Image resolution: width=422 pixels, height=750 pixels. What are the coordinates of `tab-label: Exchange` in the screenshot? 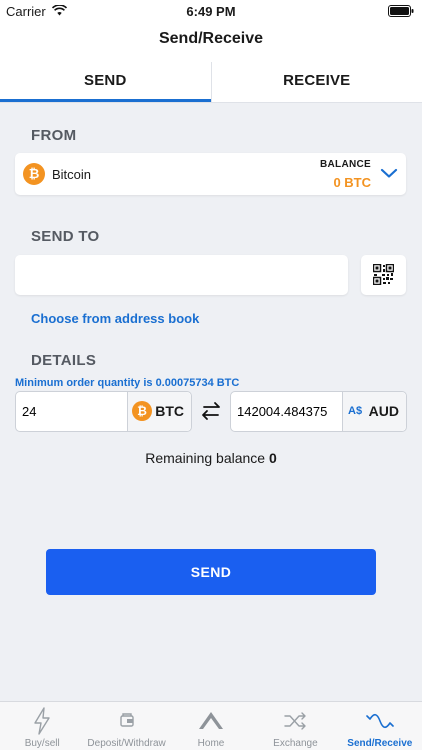 It's located at (295, 743).